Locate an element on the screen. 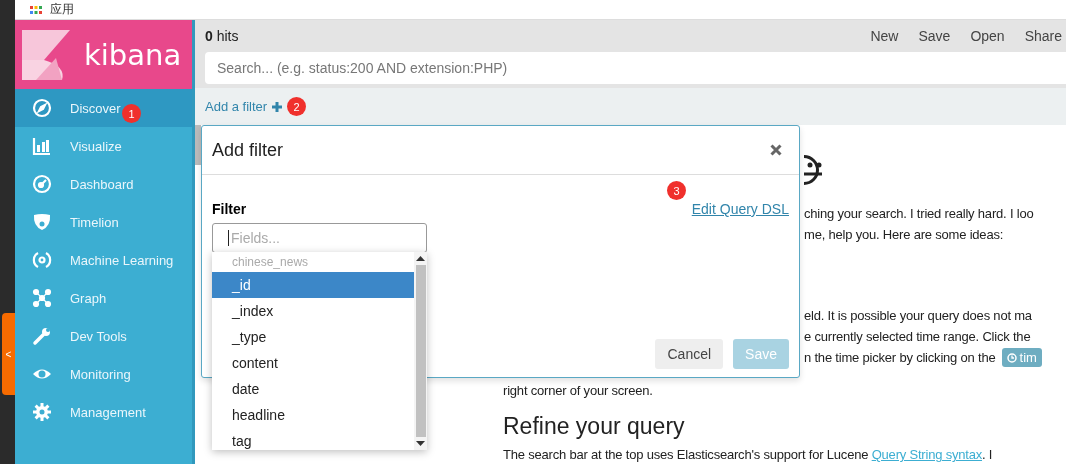 This screenshot has width=1066, height=464. apps-grid-icon is located at coordinates (36, 9).